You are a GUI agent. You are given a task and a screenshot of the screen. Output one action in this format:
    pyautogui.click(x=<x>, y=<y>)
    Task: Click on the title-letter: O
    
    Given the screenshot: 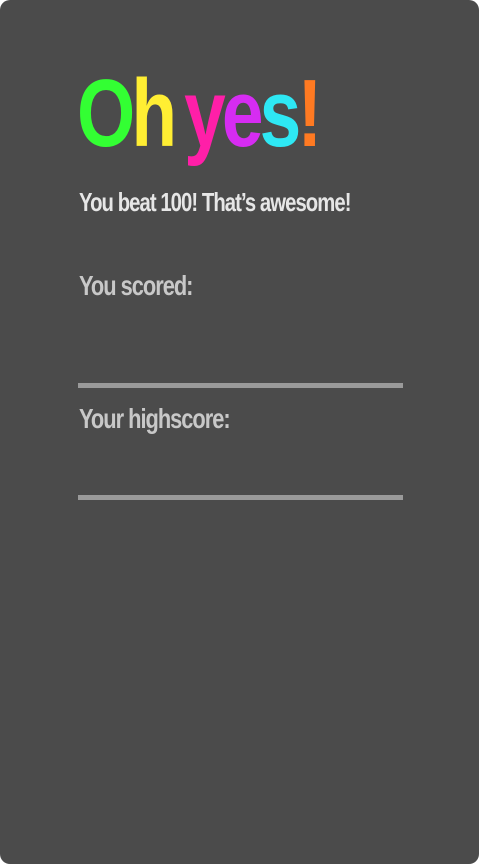 What is the action you would take?
    pyautogui.click(x=106, y=113)
    